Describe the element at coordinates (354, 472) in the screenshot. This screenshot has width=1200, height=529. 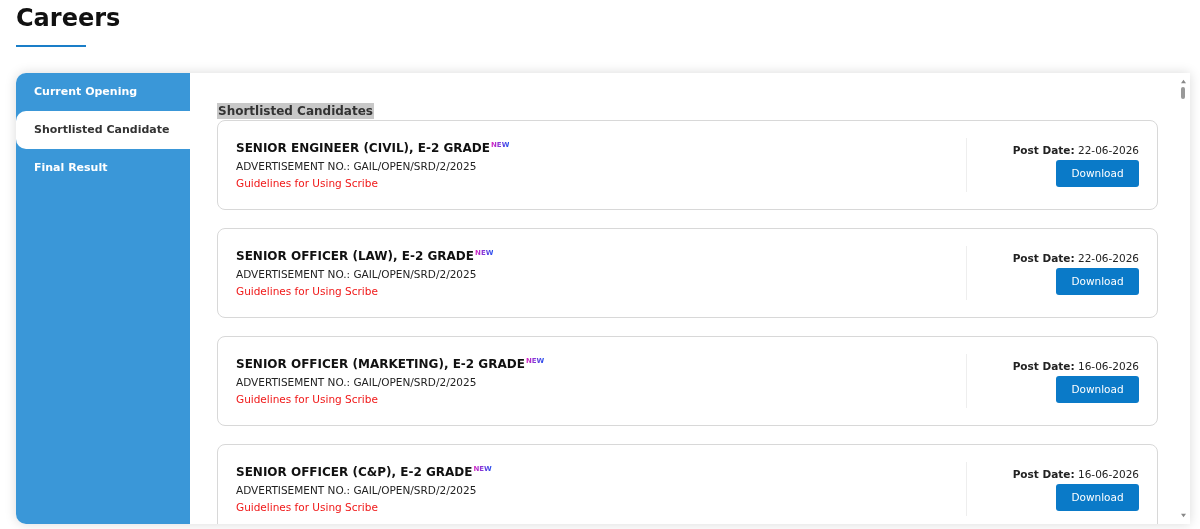
I see `job-title: SENIOR OFFICER (C&P), E-2 GRADE` at that location.